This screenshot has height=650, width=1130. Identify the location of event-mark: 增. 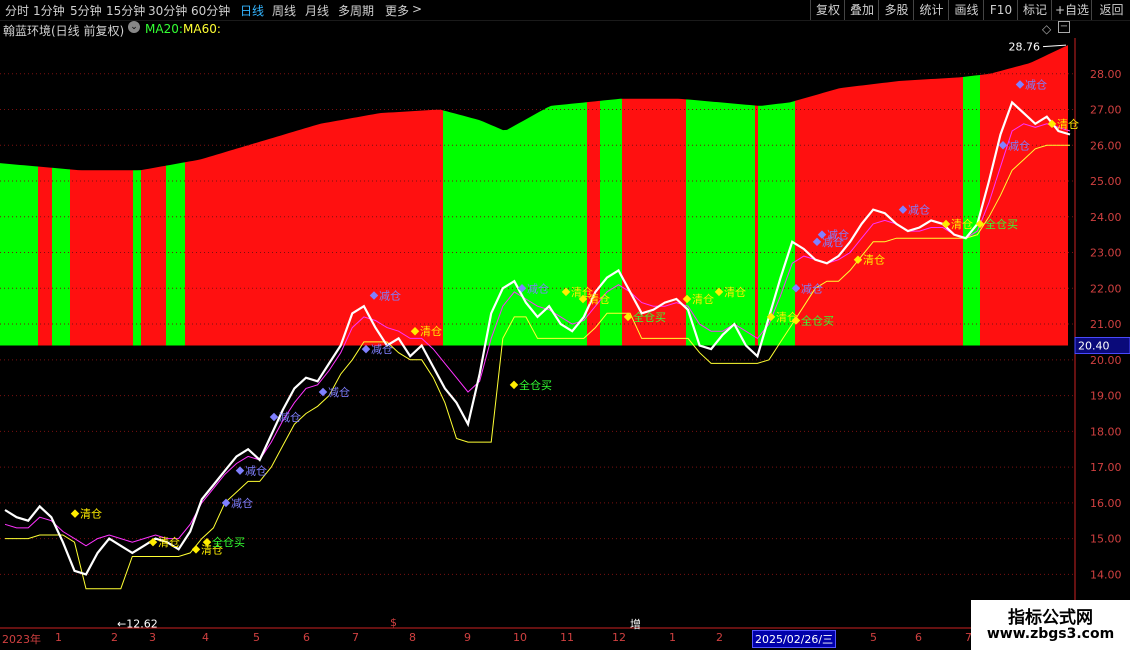
(635, 624).